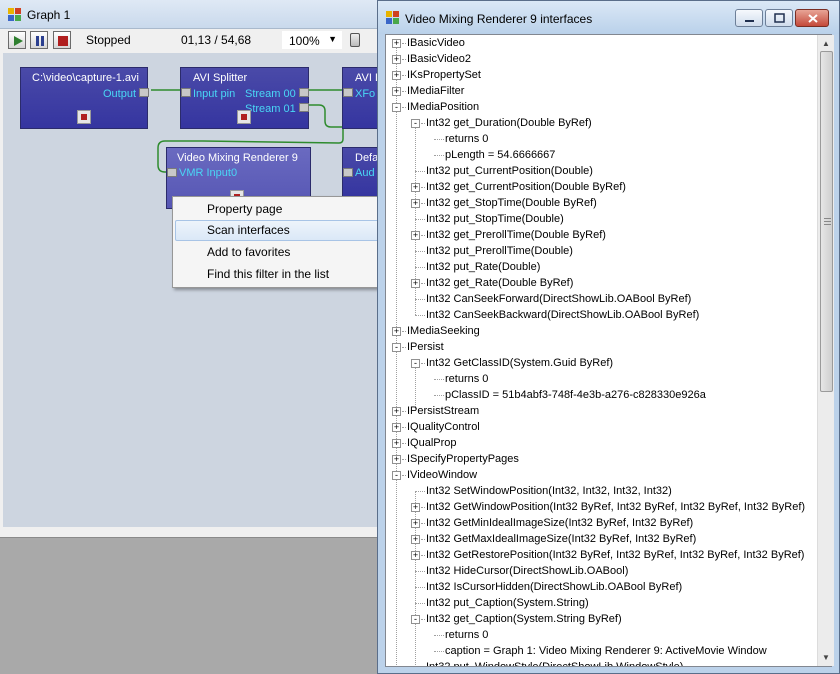  I want to click on tree-node-value: pLength = 54.6666667, so click(602, 155).